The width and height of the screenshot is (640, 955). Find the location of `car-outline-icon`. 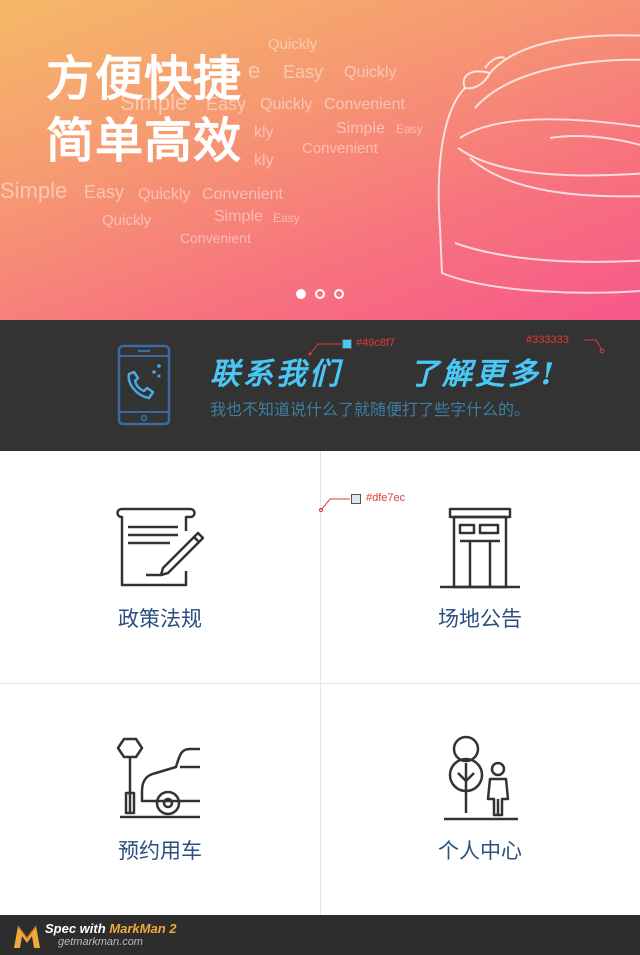

car-outline-icon is located at coordinates (538, 164).